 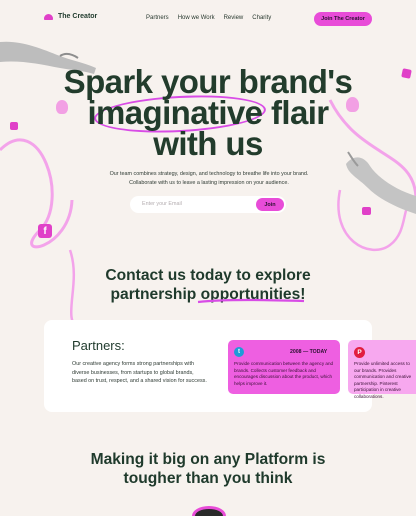 I want to click on timeline-year: 2008 — TODAY, so click(x=309, y=352).